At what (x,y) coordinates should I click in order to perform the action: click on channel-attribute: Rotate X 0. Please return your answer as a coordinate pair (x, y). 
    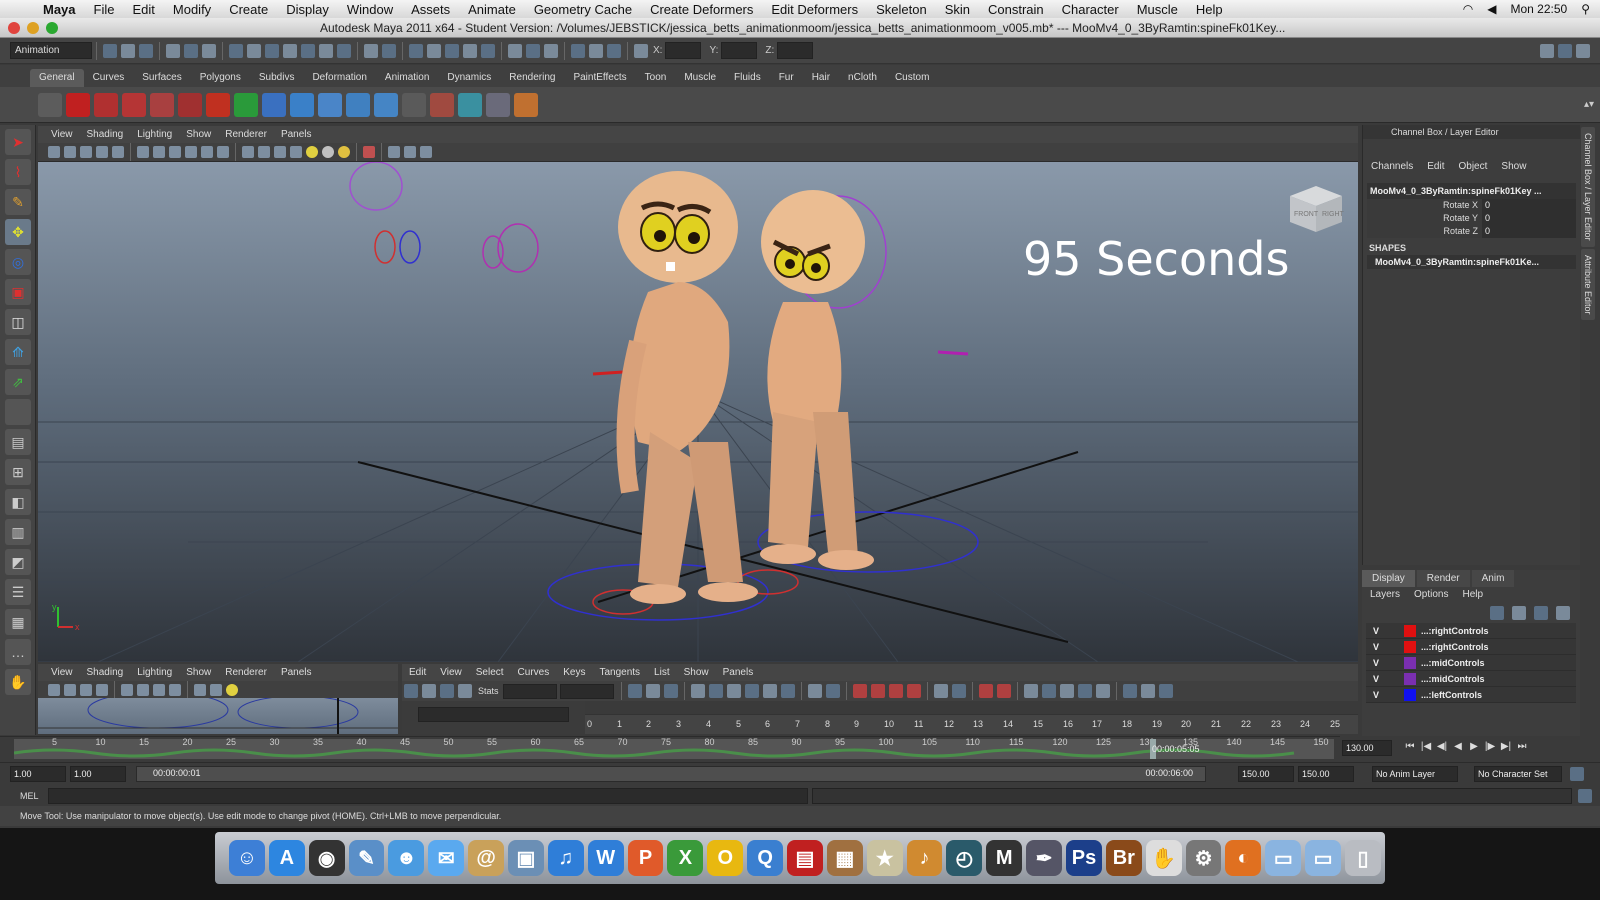
    Looking at the image, I should click on (1471, 205).